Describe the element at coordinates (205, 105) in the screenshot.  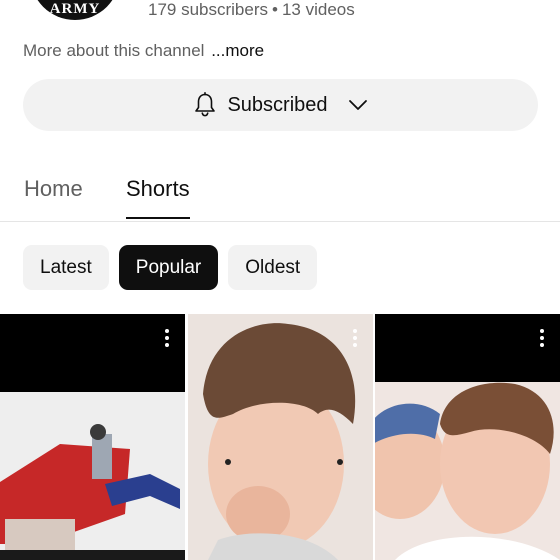
I see `bell-icon` at that location.